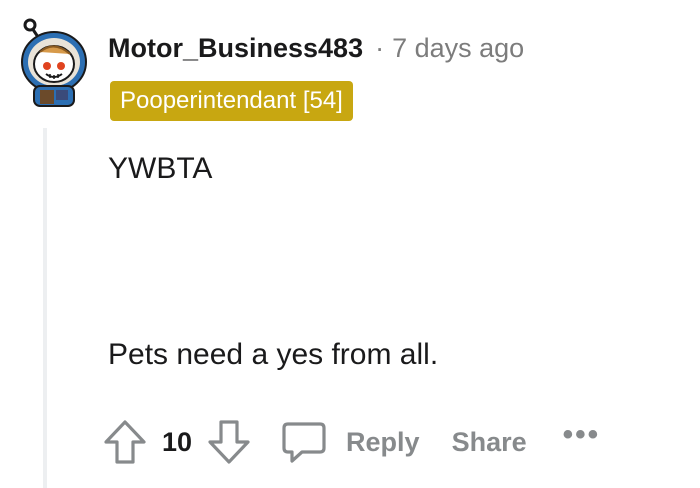 The height and width of the screenshot is (488, 700). I want to click on comment-actions: 10 Reply Share •••, so click(351, 442).